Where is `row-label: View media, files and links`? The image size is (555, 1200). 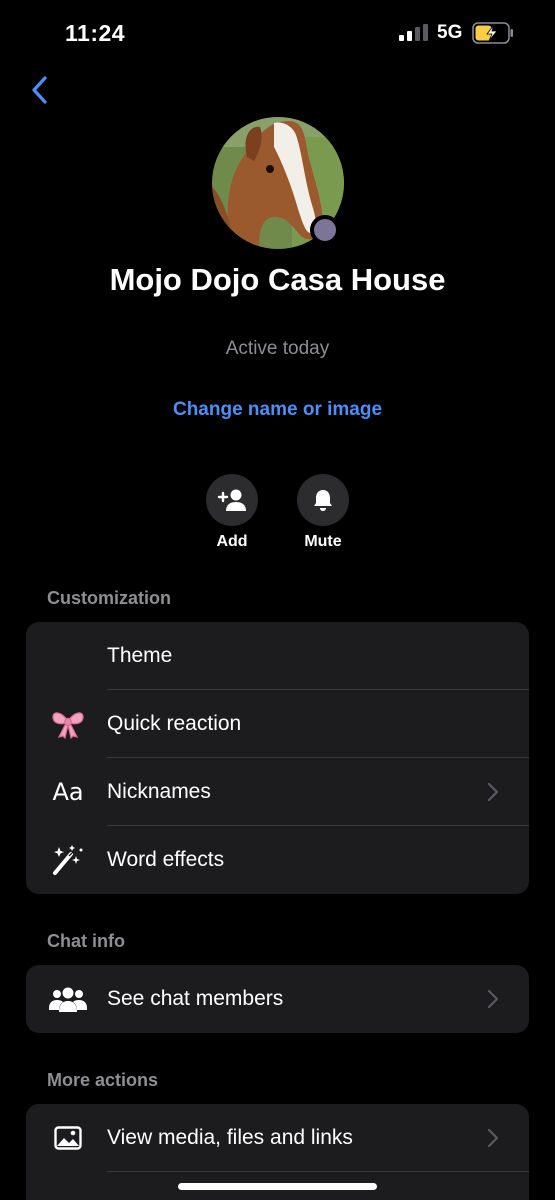
row-label: View media, files and links is located at coordinates (230, 1137).